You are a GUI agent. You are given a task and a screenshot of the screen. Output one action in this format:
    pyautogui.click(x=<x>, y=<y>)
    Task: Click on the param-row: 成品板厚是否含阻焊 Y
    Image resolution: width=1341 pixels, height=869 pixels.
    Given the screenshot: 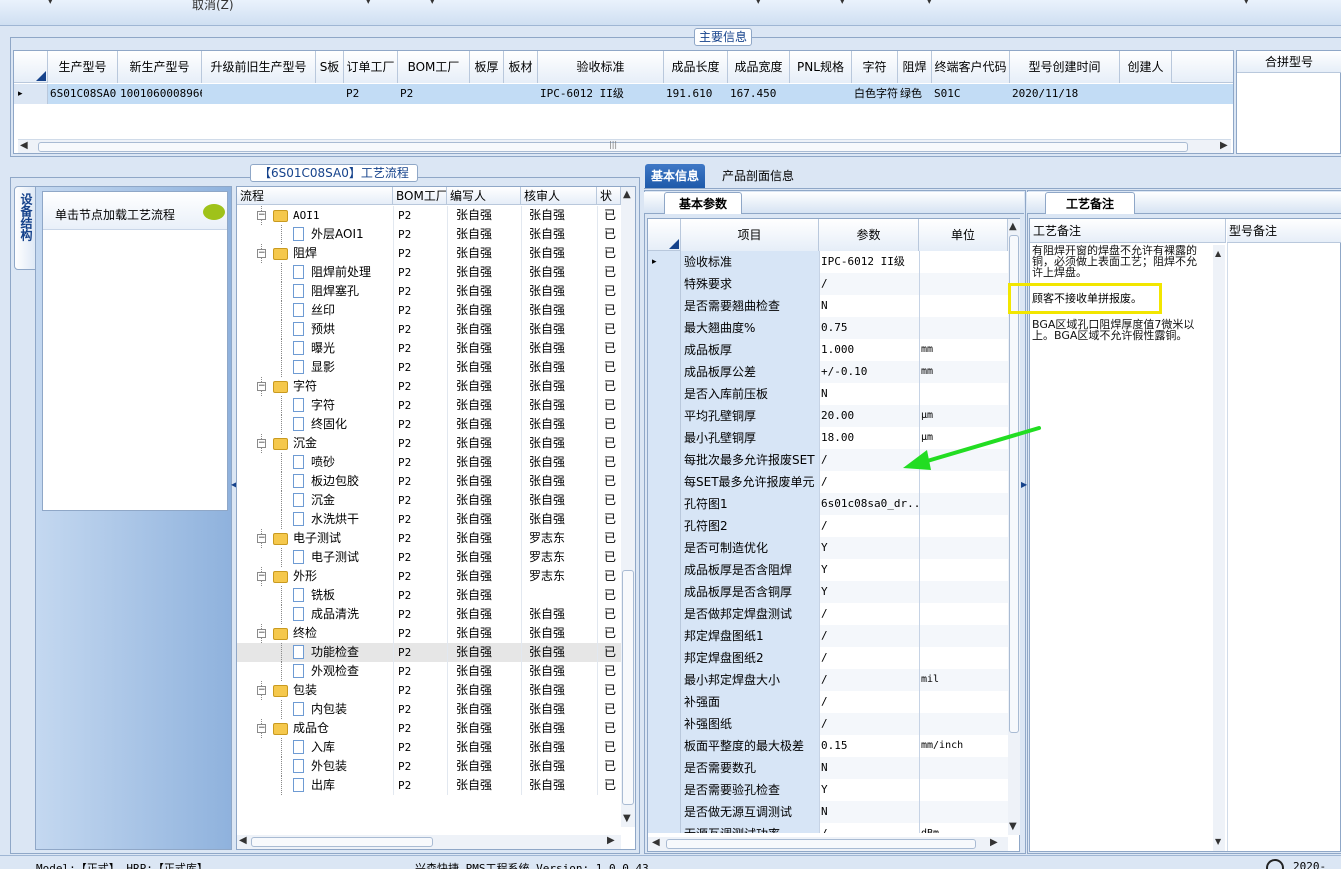 What is the action you would take?
    pyautogui.click(x=828, y=570)
    